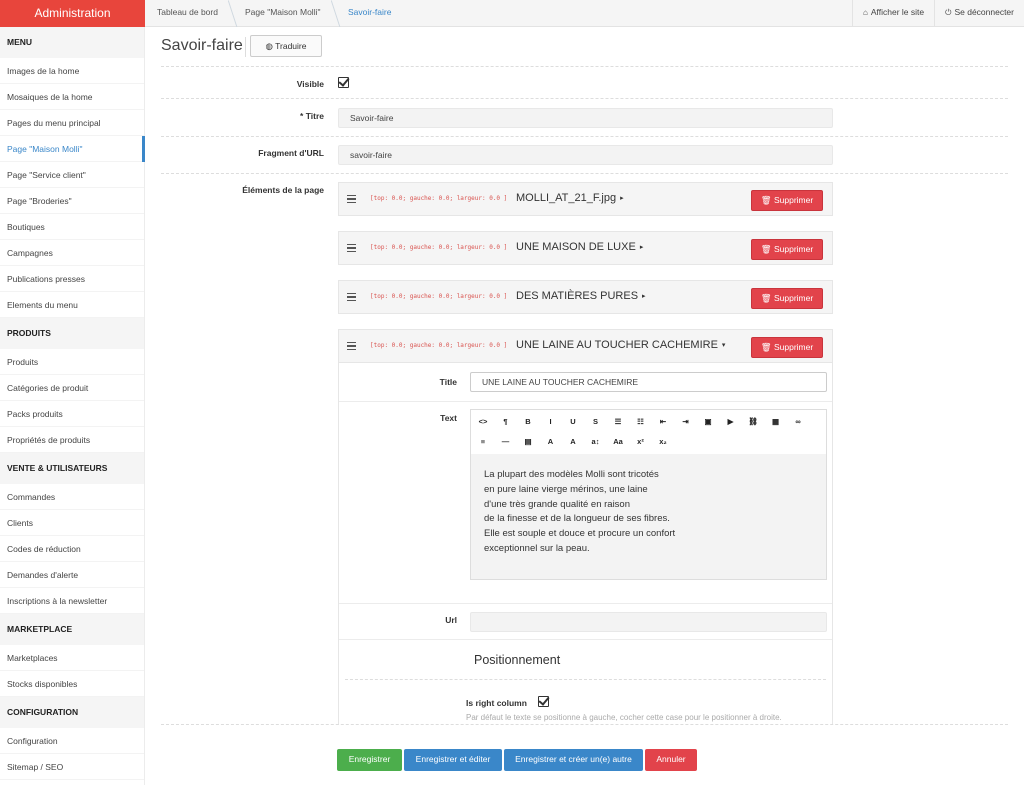  What do you see at coordinates (585, 118) in the screenshot?
I see `titre-input: Savoir-faire` at bounding box center [585, 118].